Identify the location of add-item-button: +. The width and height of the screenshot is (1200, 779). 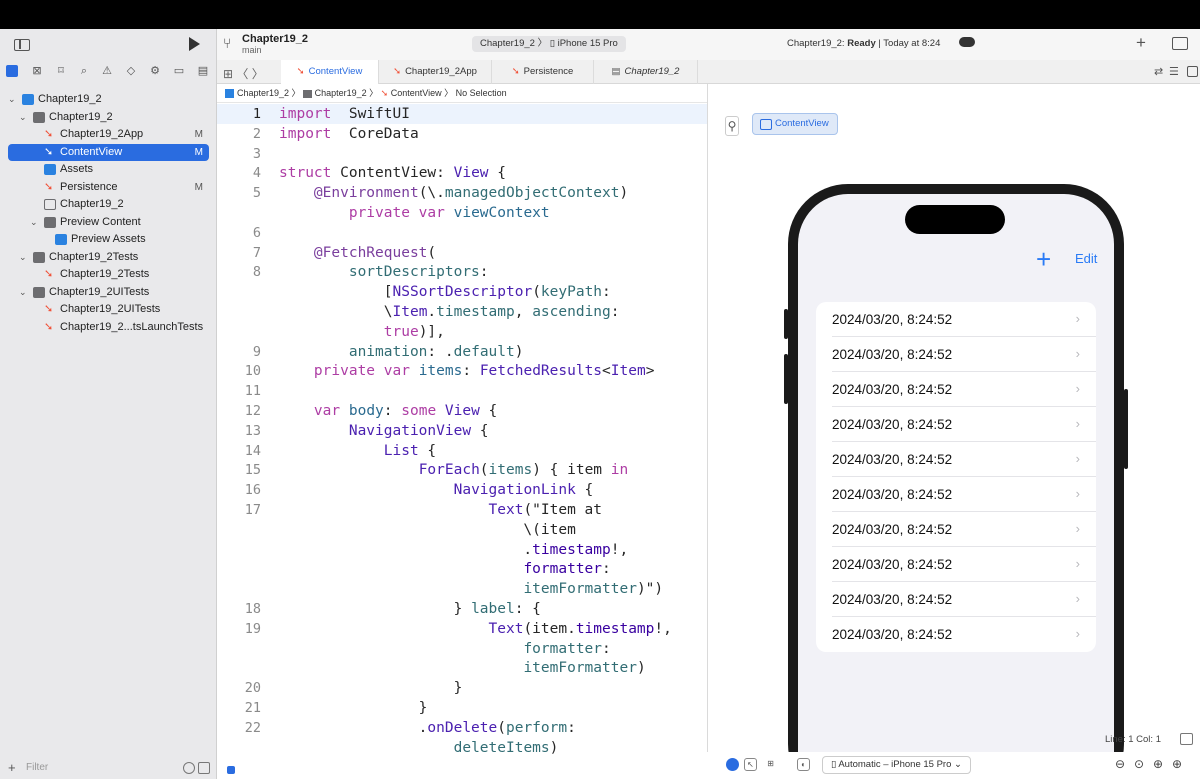
(1043, 259).